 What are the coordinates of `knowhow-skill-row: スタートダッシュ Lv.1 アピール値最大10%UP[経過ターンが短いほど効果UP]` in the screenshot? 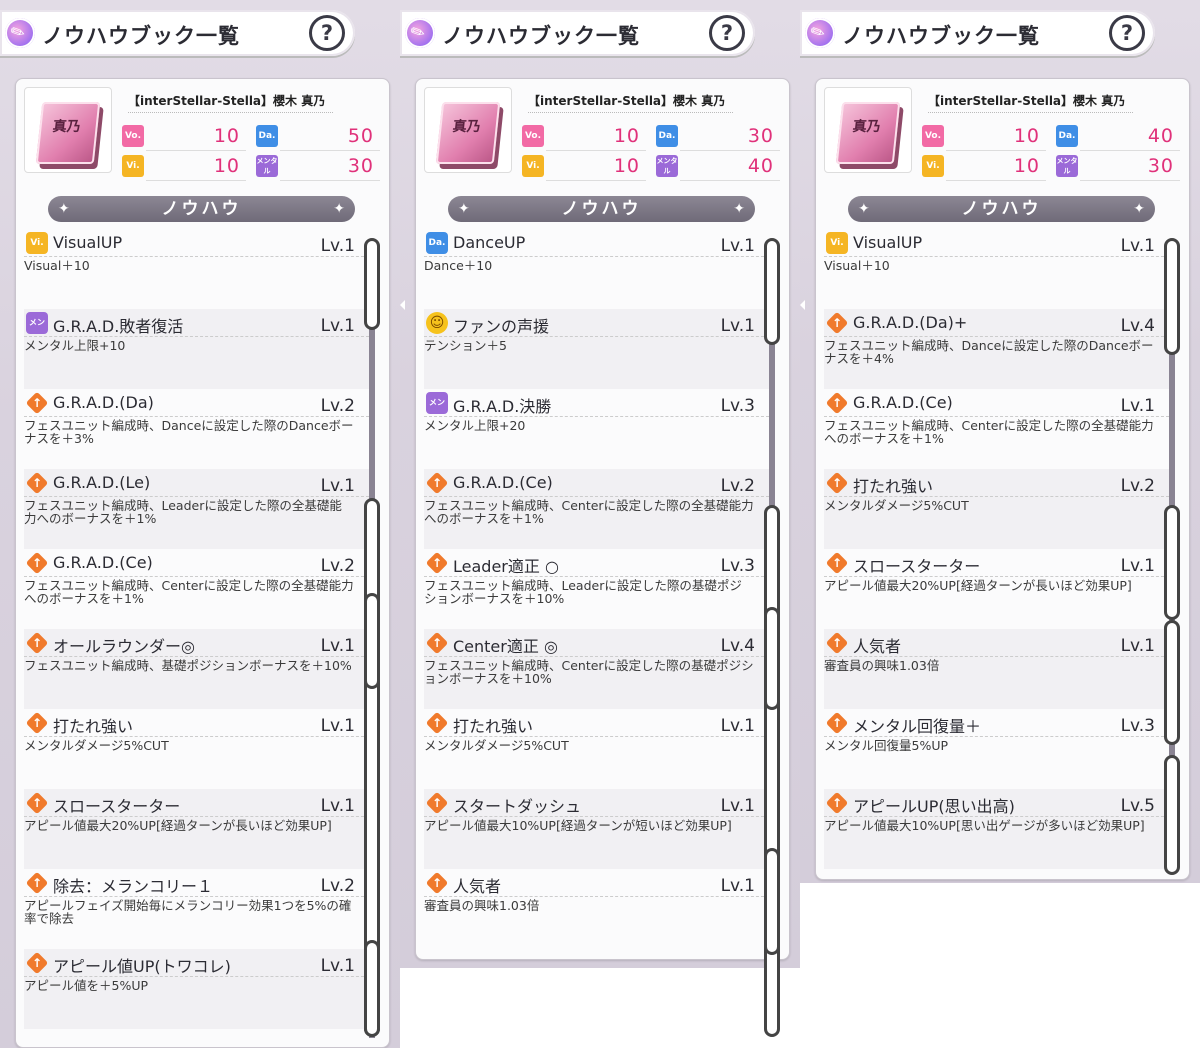 It's located at (596, 829).